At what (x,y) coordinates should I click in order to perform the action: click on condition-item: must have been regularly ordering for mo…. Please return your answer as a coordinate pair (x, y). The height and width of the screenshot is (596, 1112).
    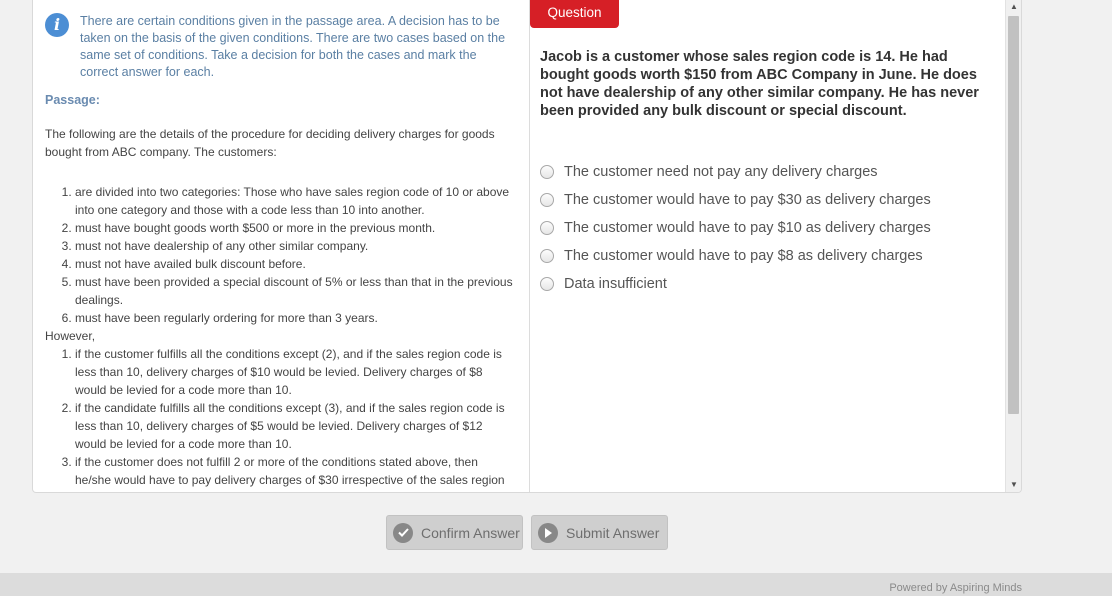
    Looking at the image, I should click on (294, 318).